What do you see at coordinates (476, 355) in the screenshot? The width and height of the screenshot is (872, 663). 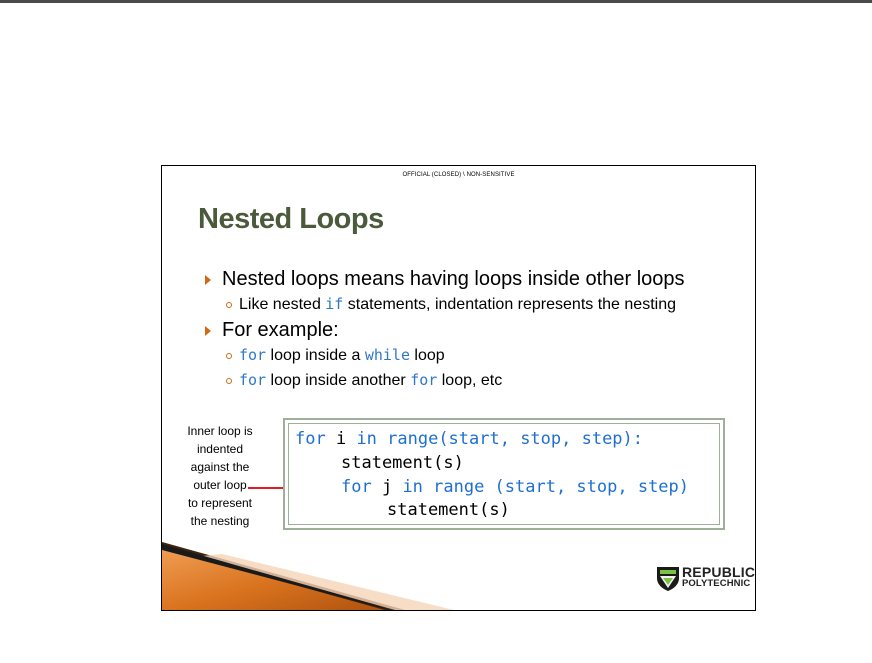 I see `sub-bullet-item: for loop inside a while loop` at bounding box center [476, 355].